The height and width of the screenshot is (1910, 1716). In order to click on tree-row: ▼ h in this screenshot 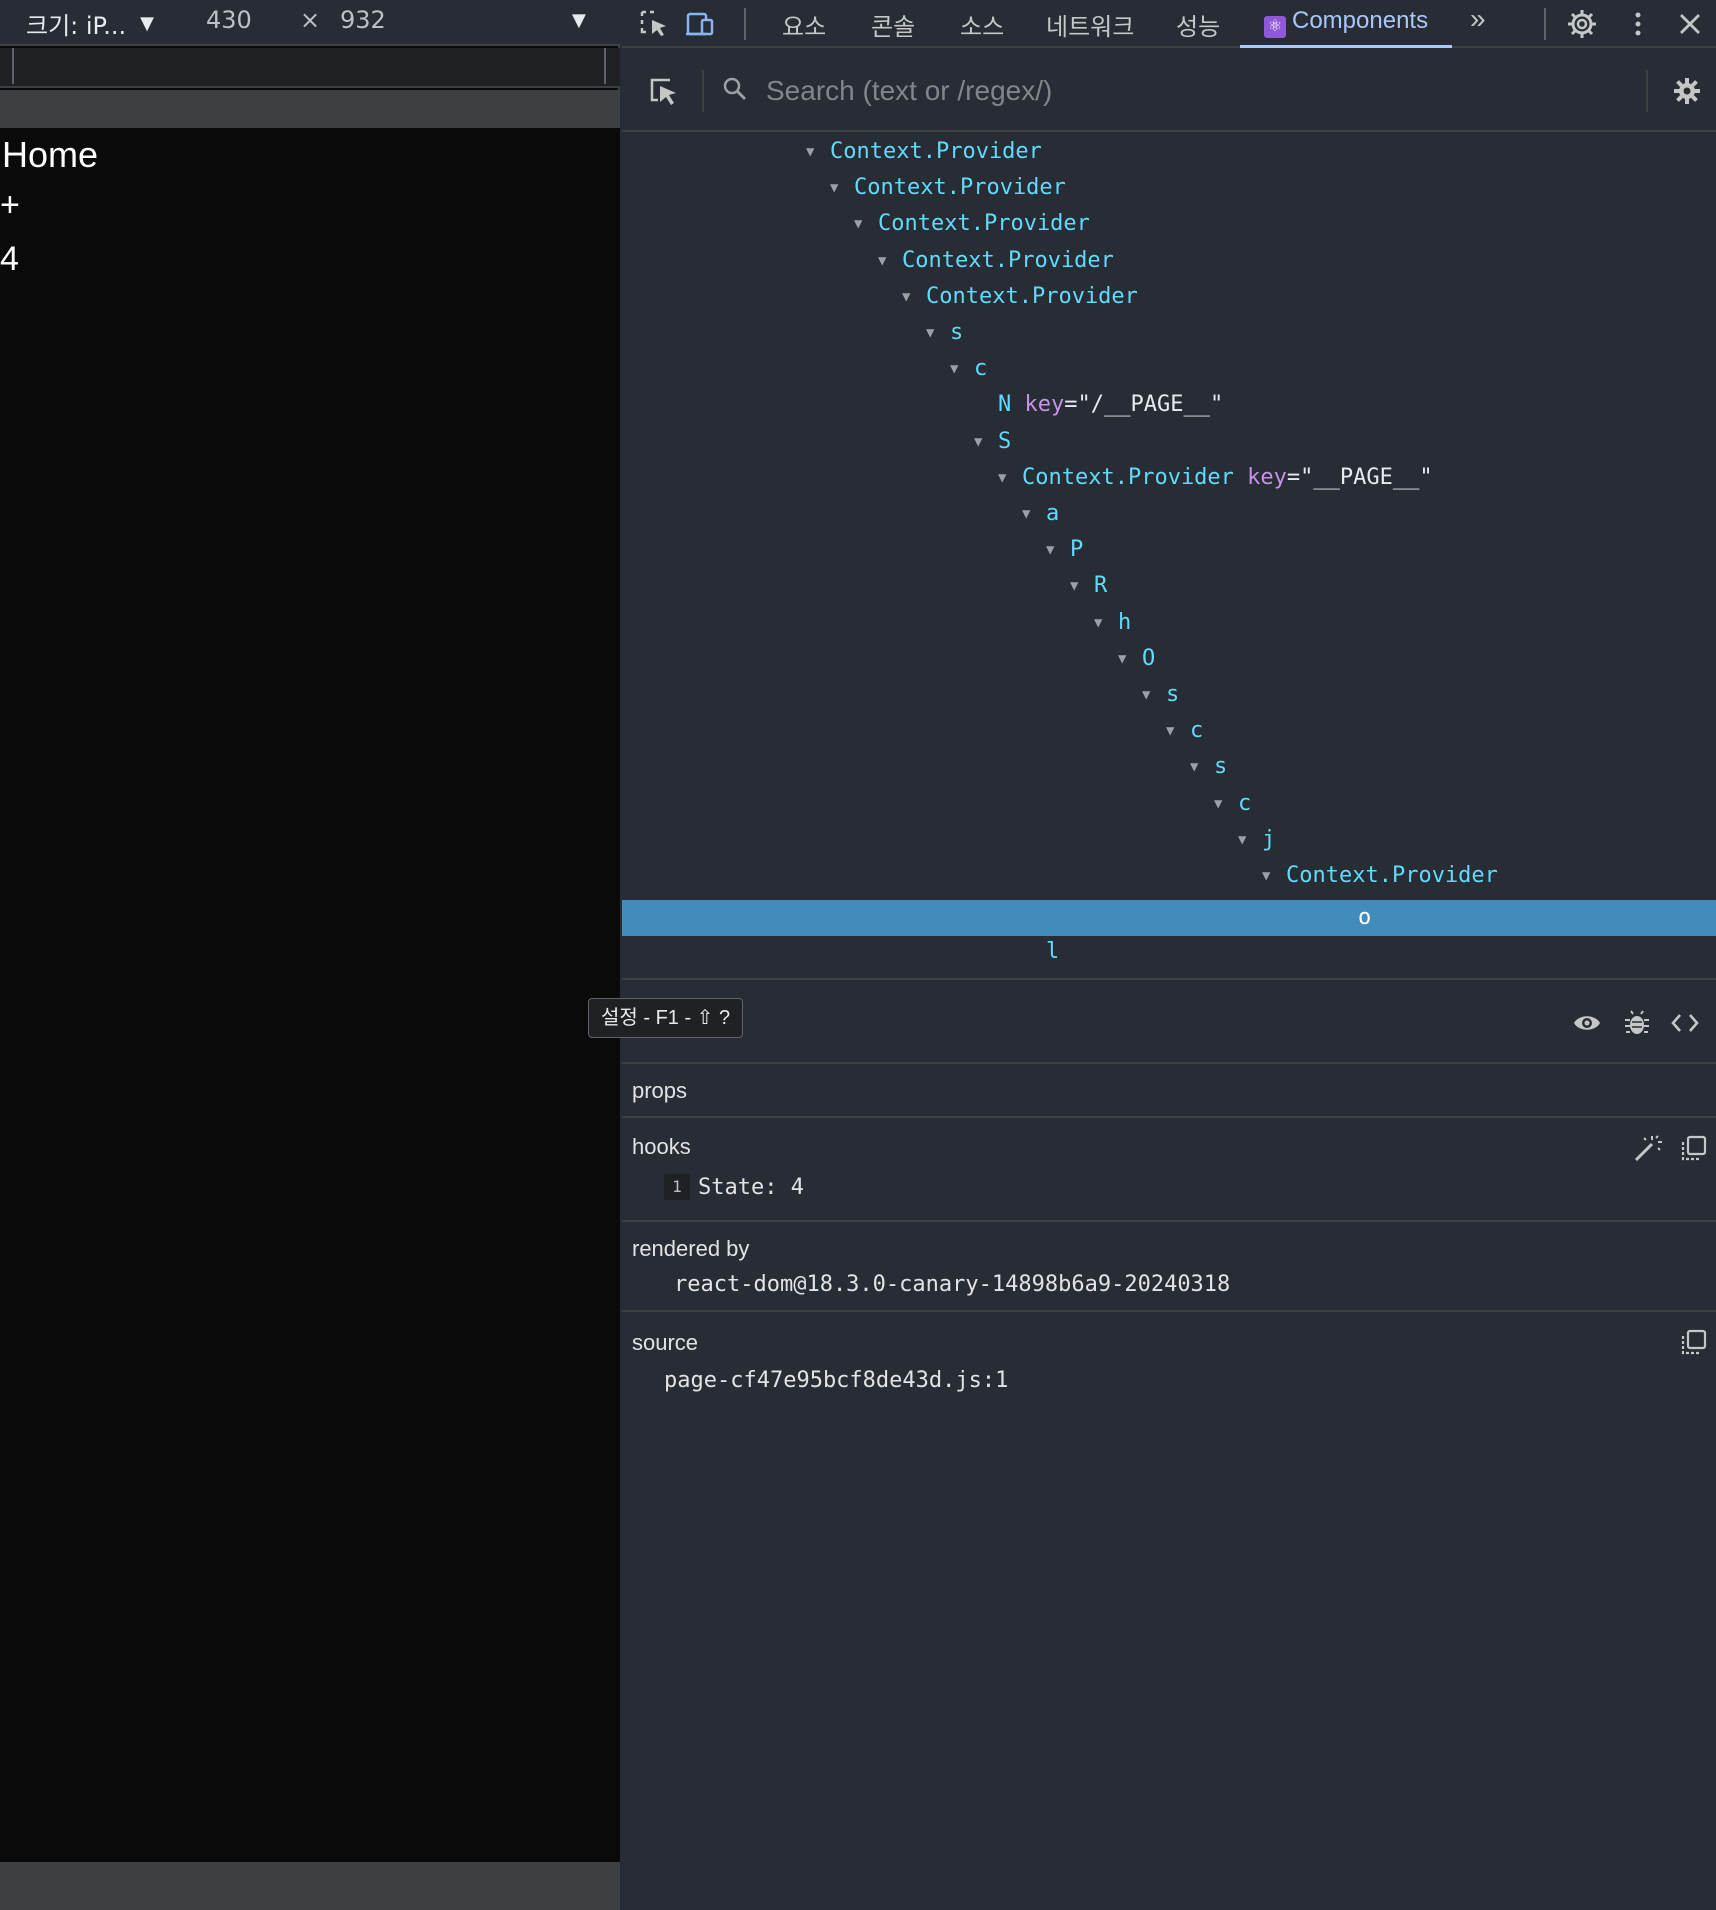, I will do `click(1169, 623)`.